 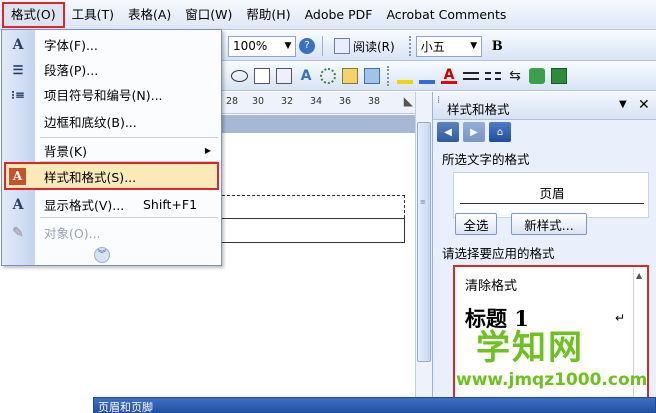 I want to click on toolbar-separator, so click(x=322, y=46).